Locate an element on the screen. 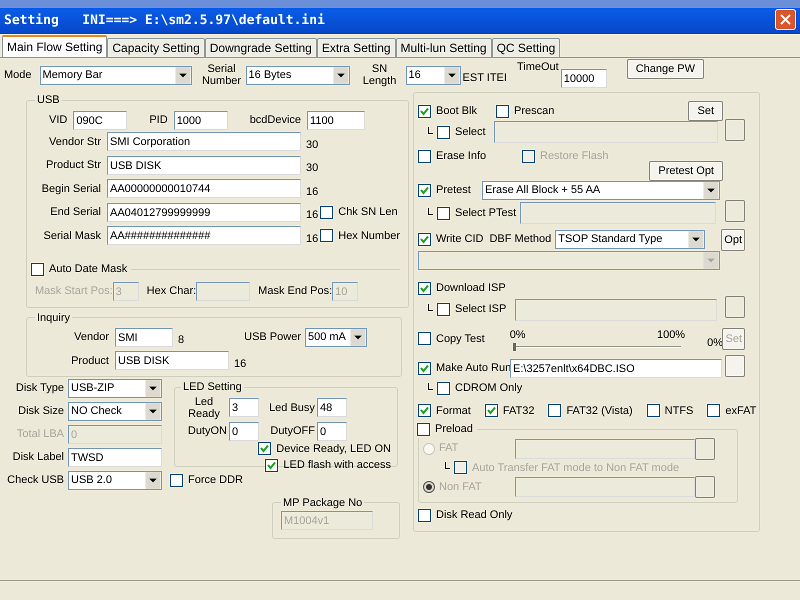  close-icon is located at coordinates (785, 19).